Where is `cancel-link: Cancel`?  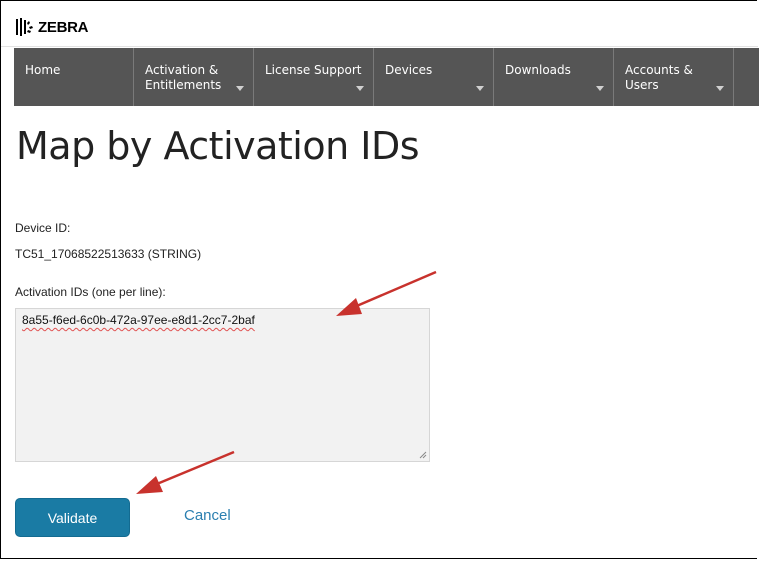
cancel-link: Cancel is located at coordinates (207, 515).